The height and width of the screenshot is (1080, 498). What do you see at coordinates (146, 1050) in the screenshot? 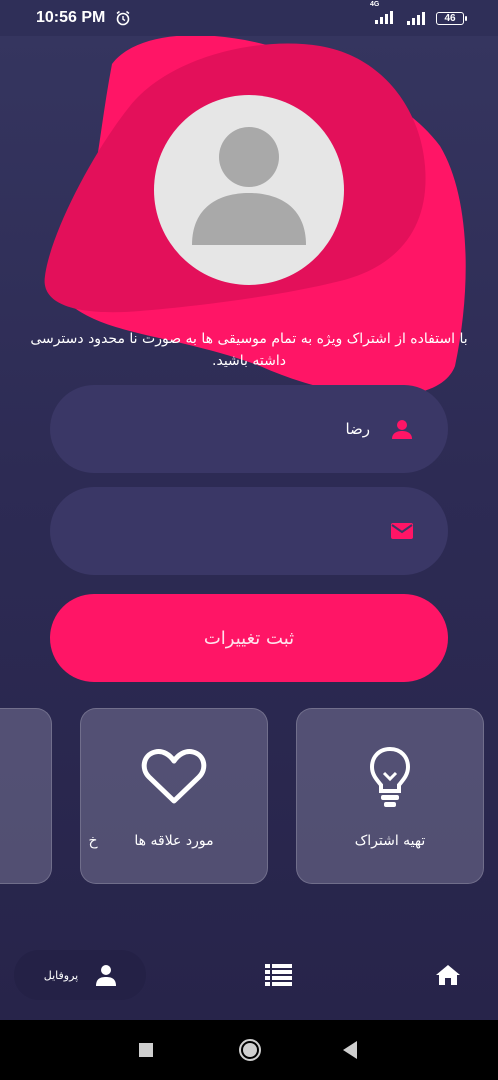
I see `recents-icon` at bounding box center [146, 1050].